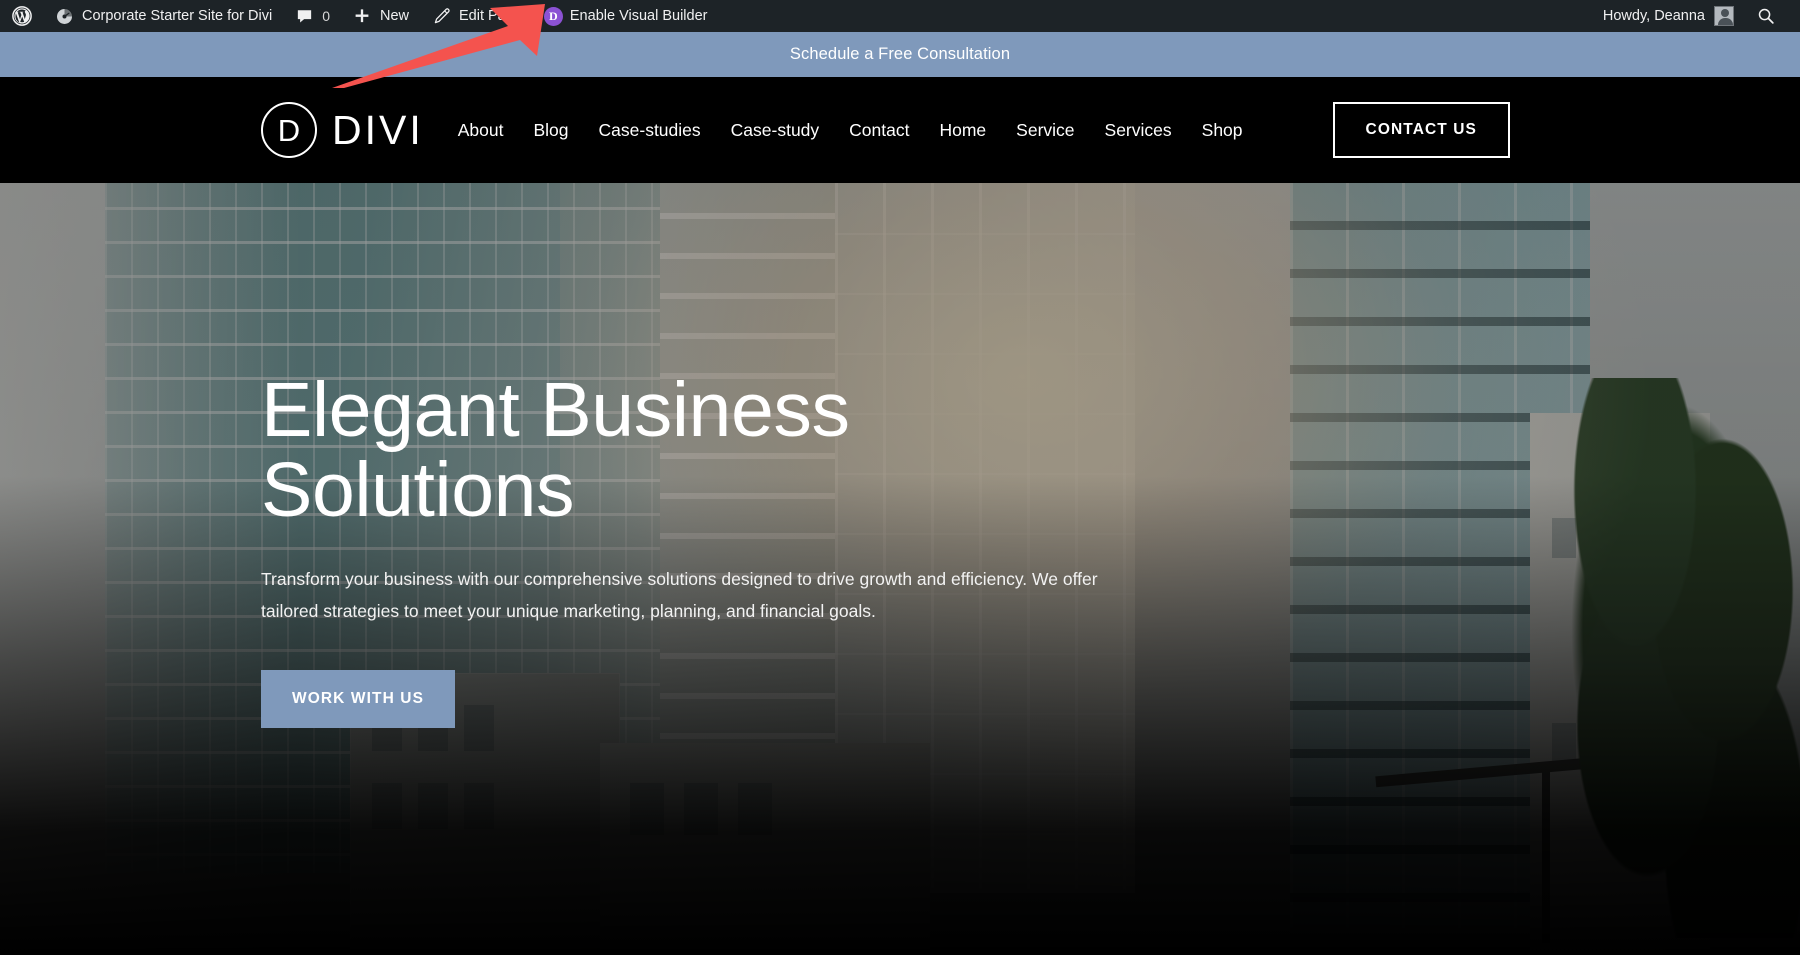  Describe the element at coordinates (64, 16) in the screenshot. I see `dashboard-gauge-icon` at that location.